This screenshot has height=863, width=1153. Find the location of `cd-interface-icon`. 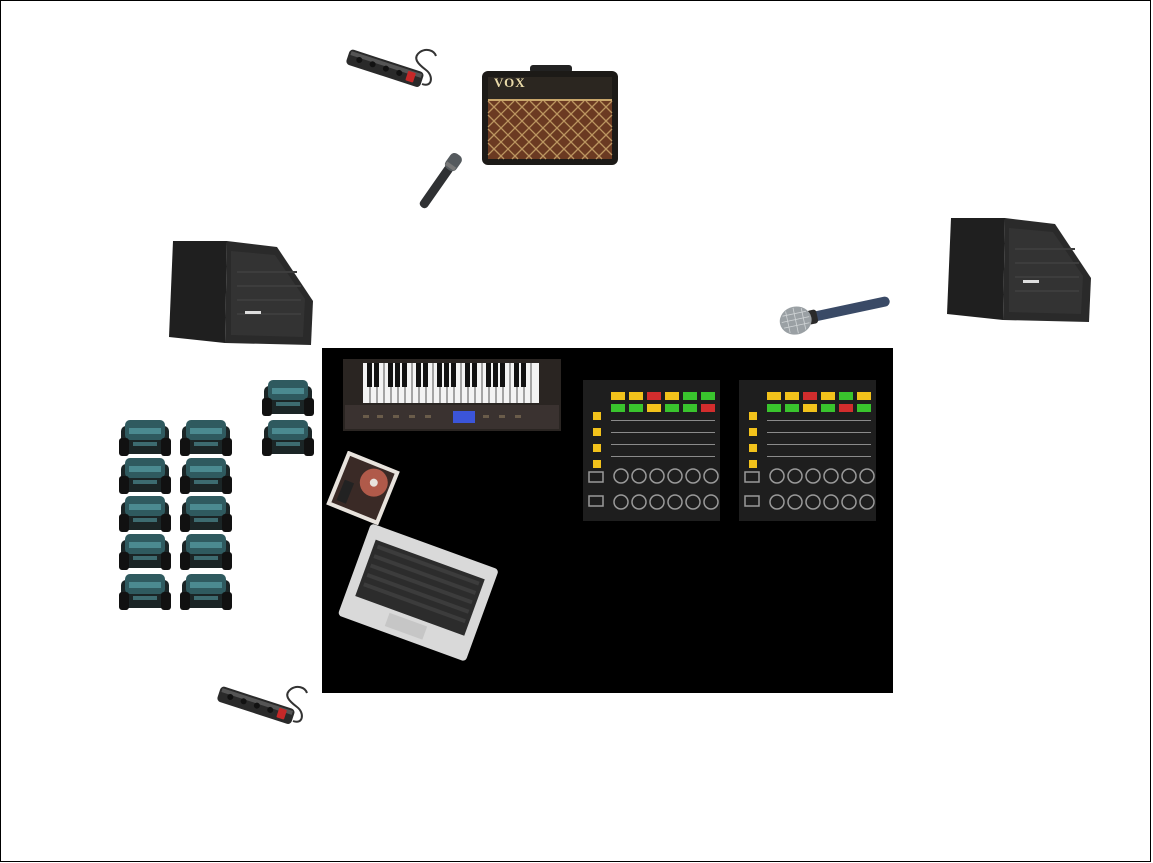

cd-interface-icon is located at coordinates (363, 488).